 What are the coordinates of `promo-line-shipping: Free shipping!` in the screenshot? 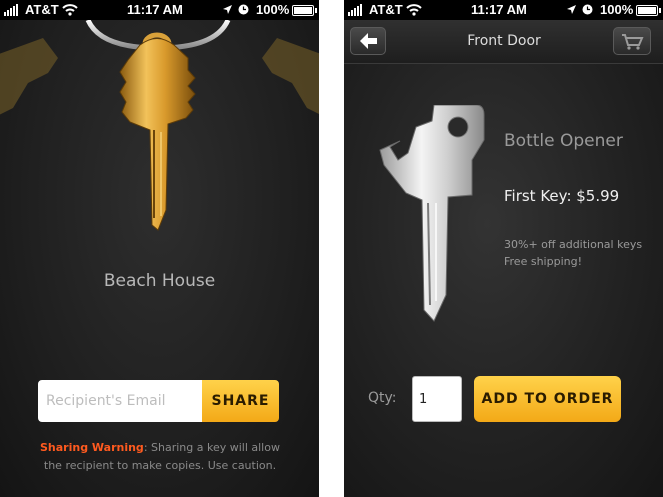 It's located at (543, 261).